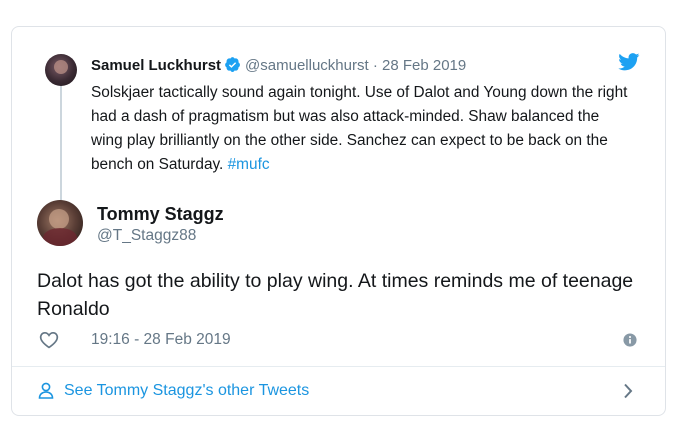 This screenshot has width=680, height=433. What do you see at coordinates (61, 70) in the screenshot?
I see `quoted-author-avatar` at bounding box center [61, 70].